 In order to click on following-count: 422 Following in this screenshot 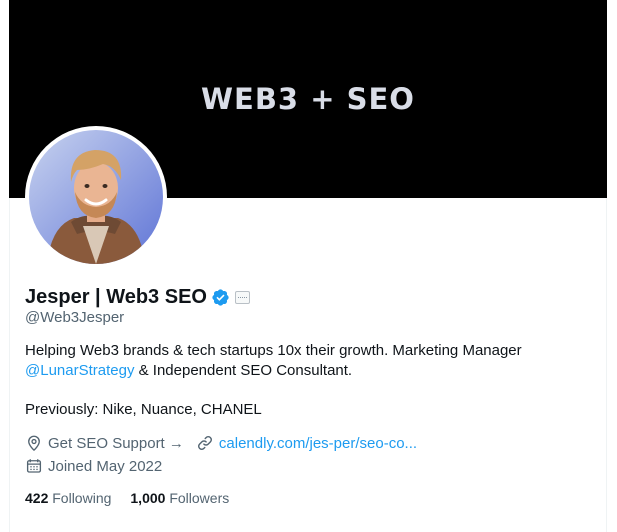, I will do `click(68, 498)`.